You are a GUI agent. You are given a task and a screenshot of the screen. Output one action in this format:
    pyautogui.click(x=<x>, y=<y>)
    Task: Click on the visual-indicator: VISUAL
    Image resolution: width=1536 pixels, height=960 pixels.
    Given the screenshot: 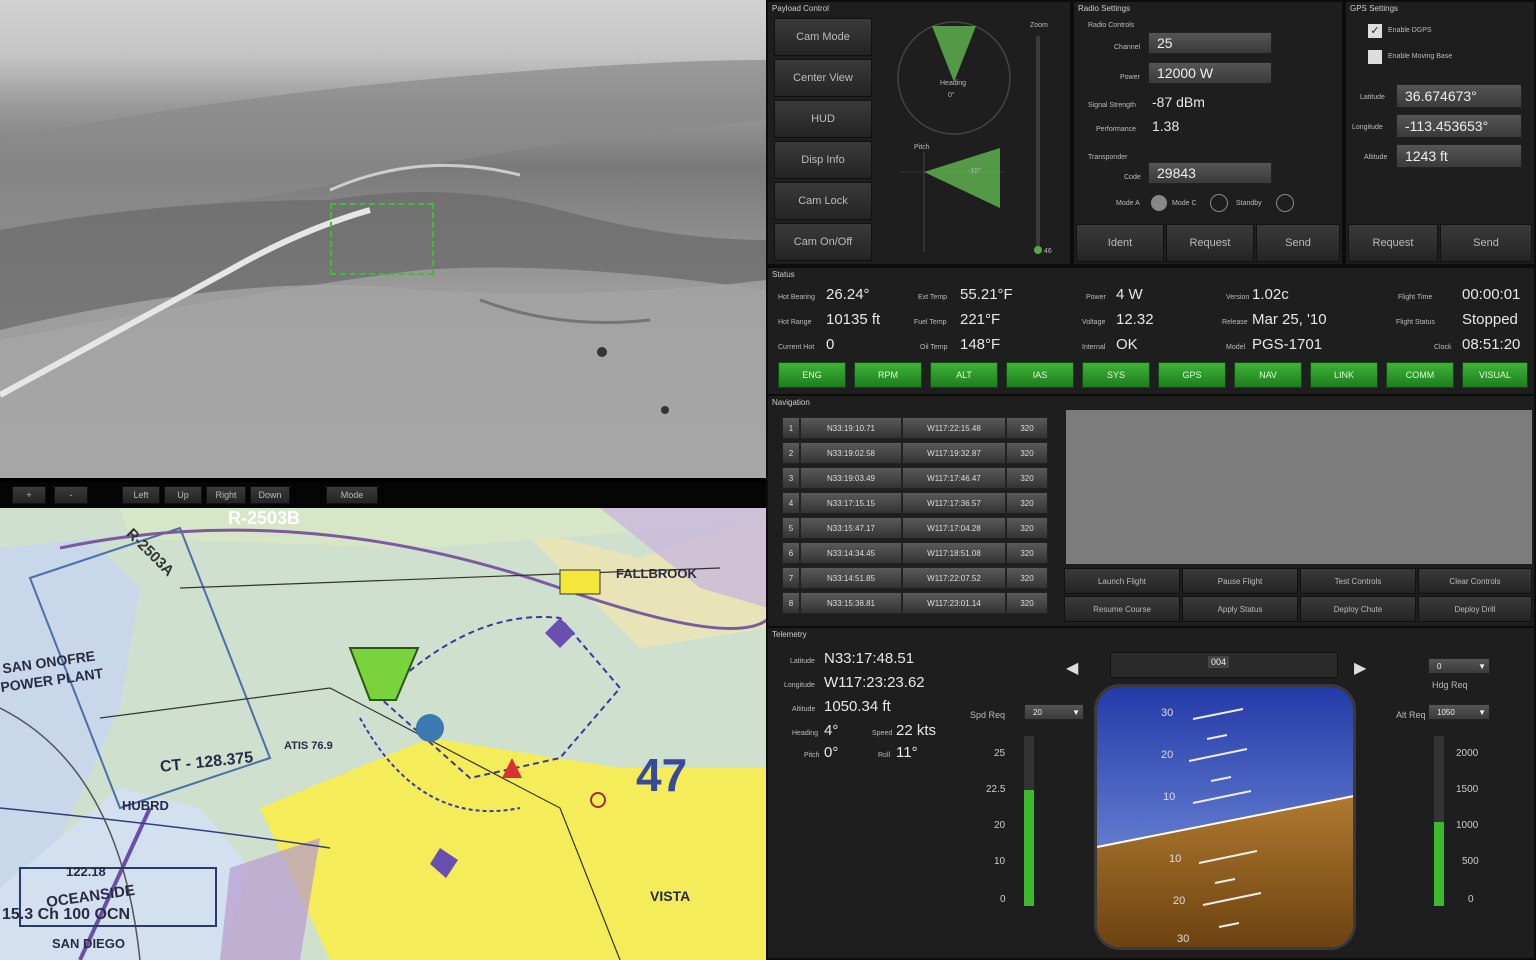 What is the action you would take?
    pyautogui.click(x=1495, y=375)
    